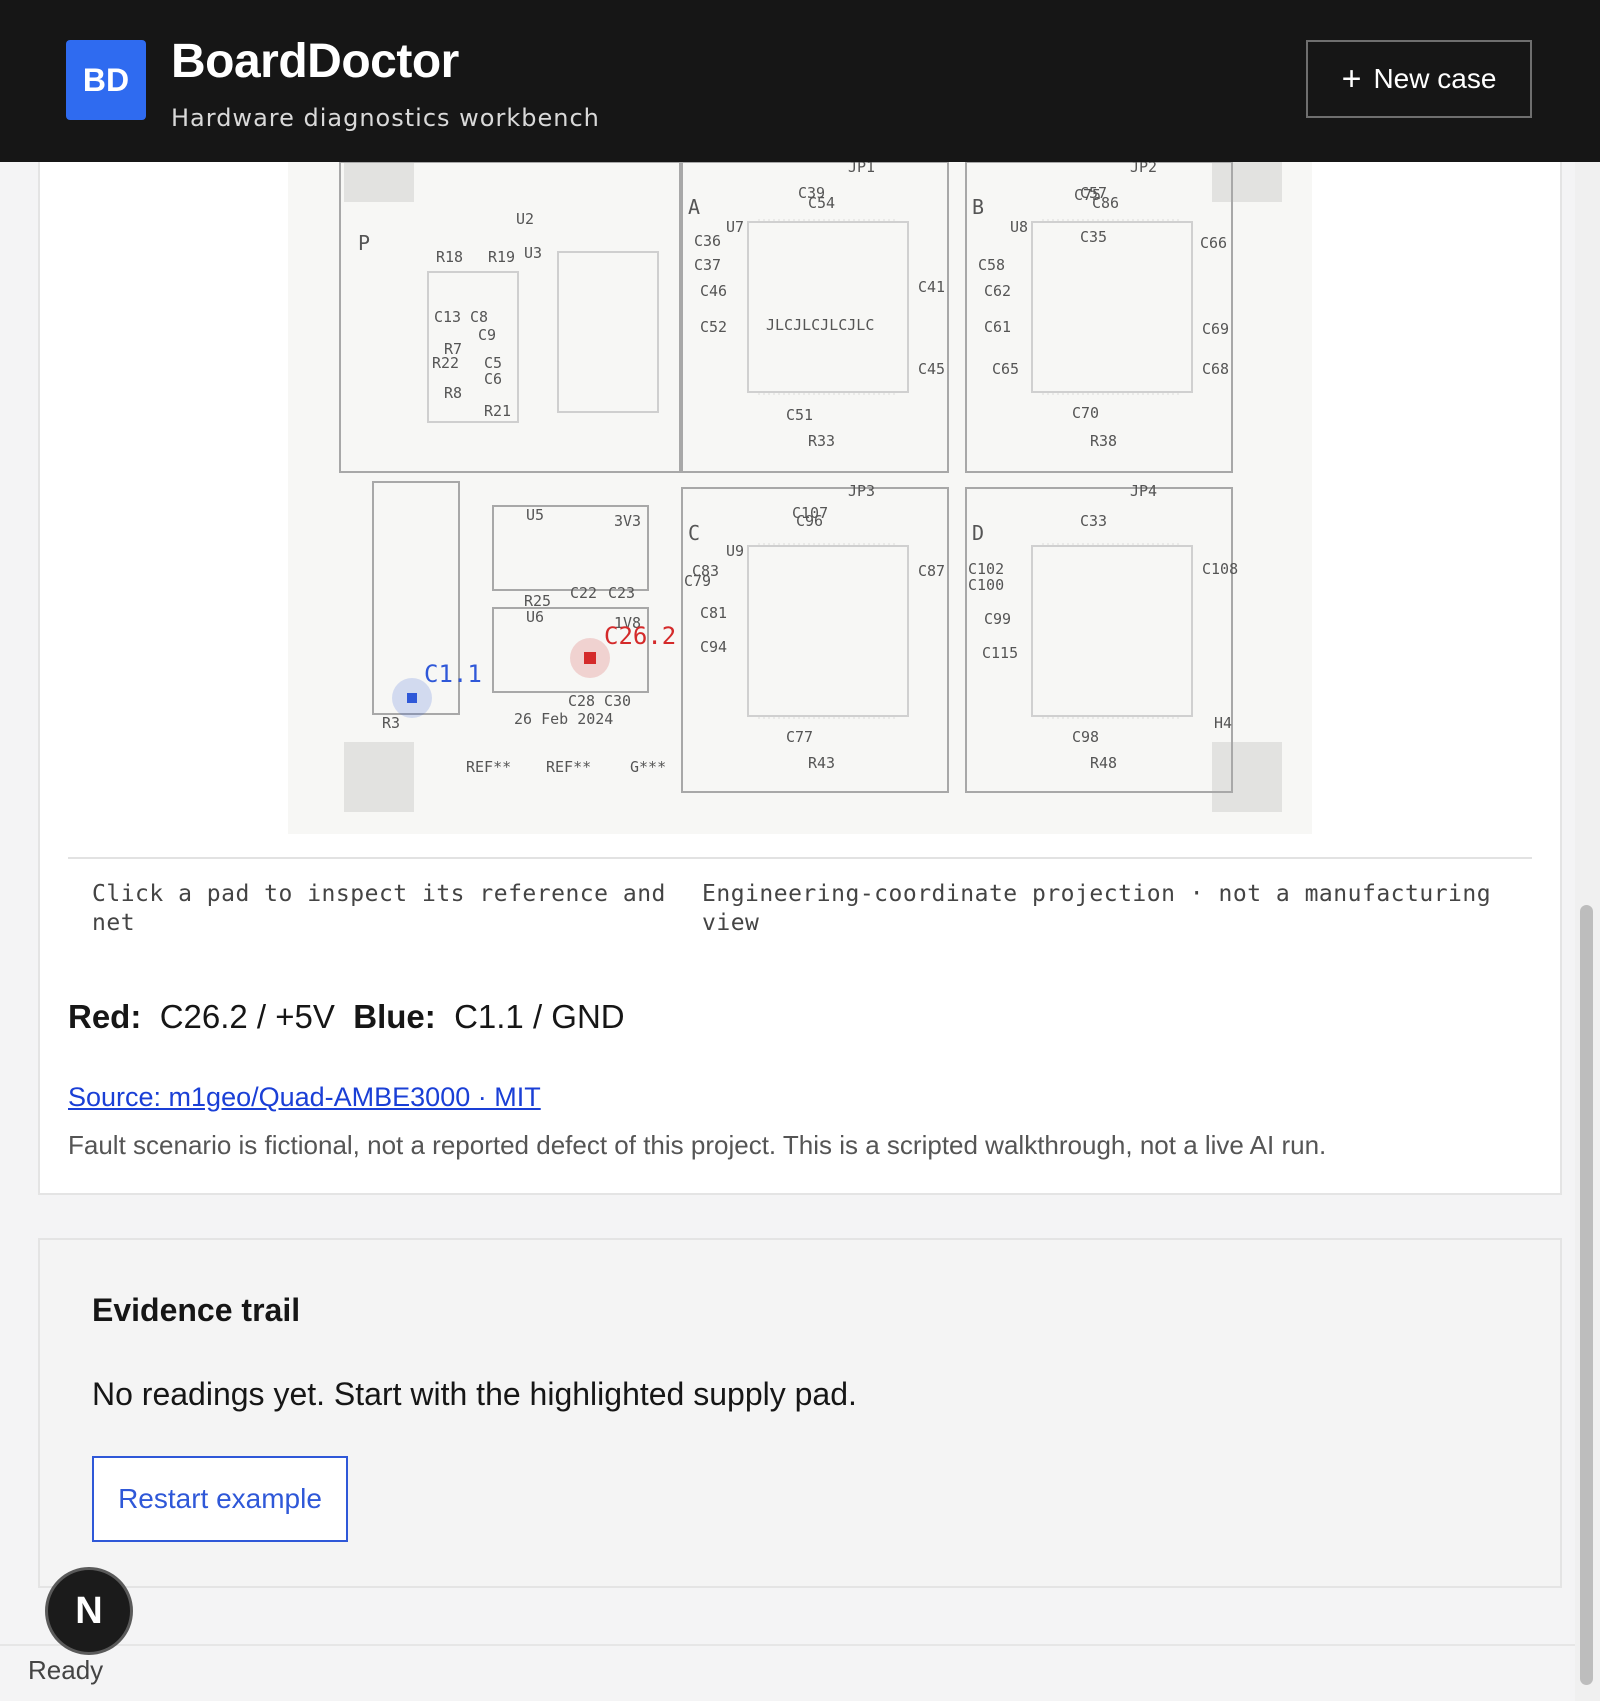  Describe the element at coordinates (931, 287) in the screenshot. I see `ref-label: C41` at that location.